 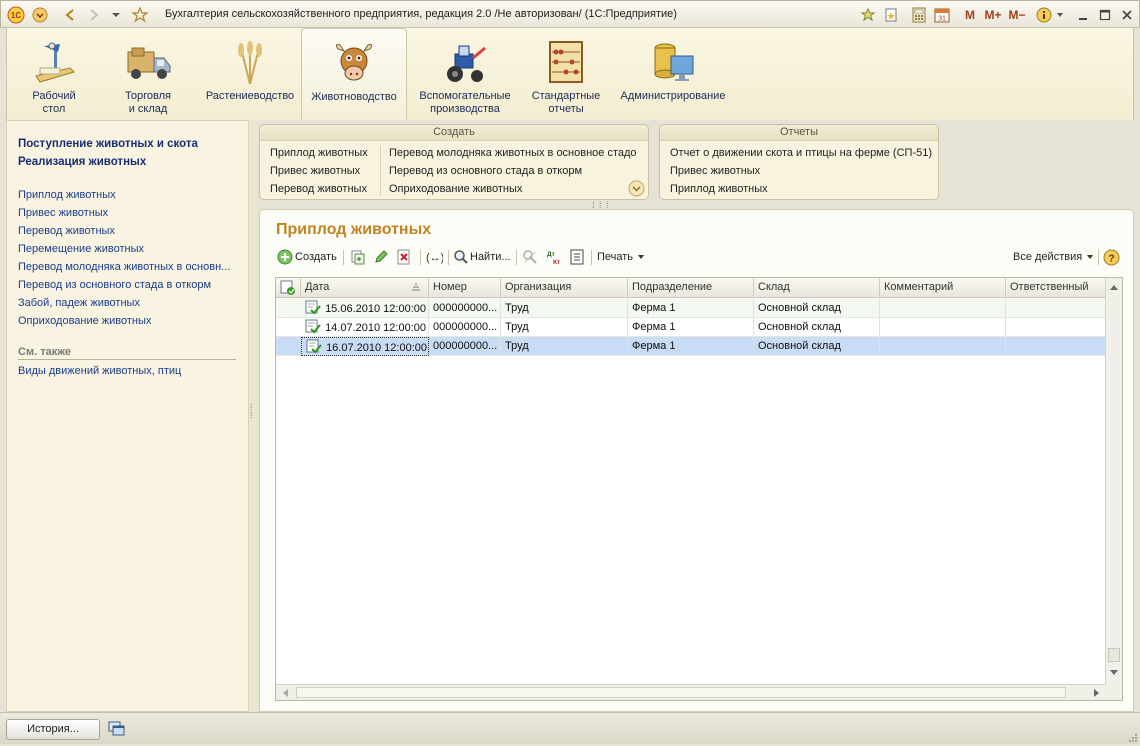 I want to click on column-organization: Организация, so click(x=564, y=288).